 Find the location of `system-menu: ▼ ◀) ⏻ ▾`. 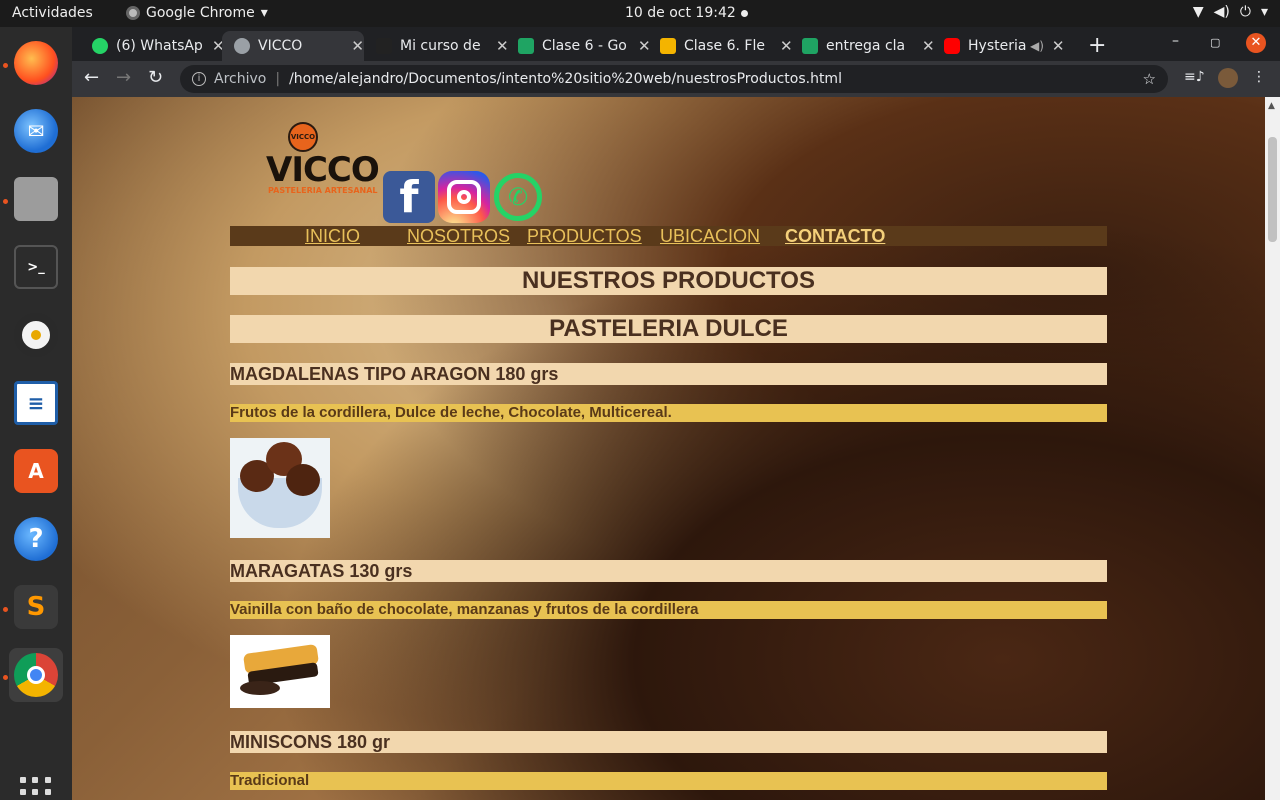

system-menu: ▼ ◀) ⏻ ▾ is located at coordinates (1230, 12).